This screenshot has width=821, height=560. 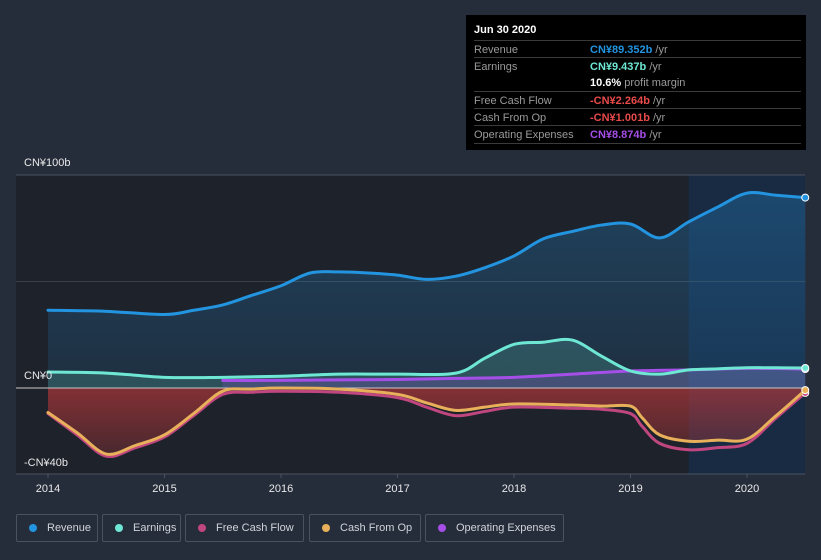 I want to click on tooltip-label: Revenue, so click(x=496, y=50).